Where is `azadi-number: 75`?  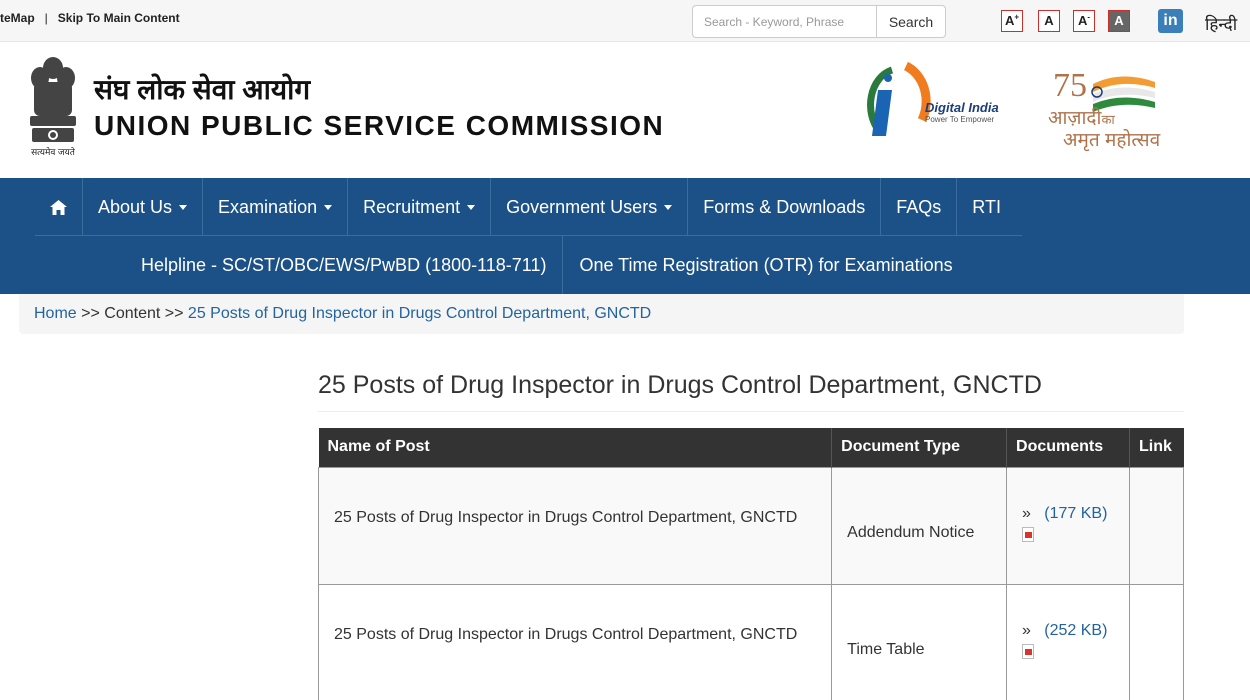 azadi-number: 75 is located at coordinates (1070, 85).